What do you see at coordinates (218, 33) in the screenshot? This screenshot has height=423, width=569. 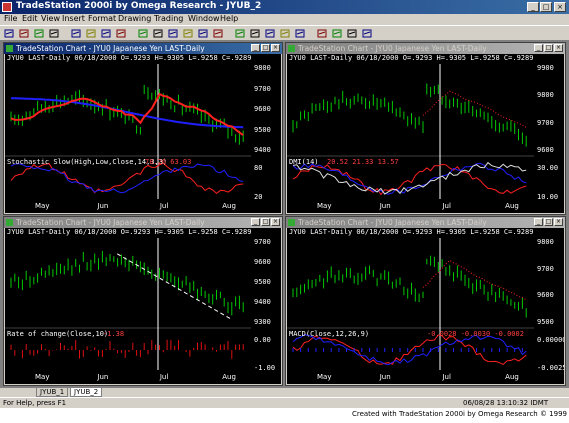 I see `text-icon` at bounding box center [218, 33].